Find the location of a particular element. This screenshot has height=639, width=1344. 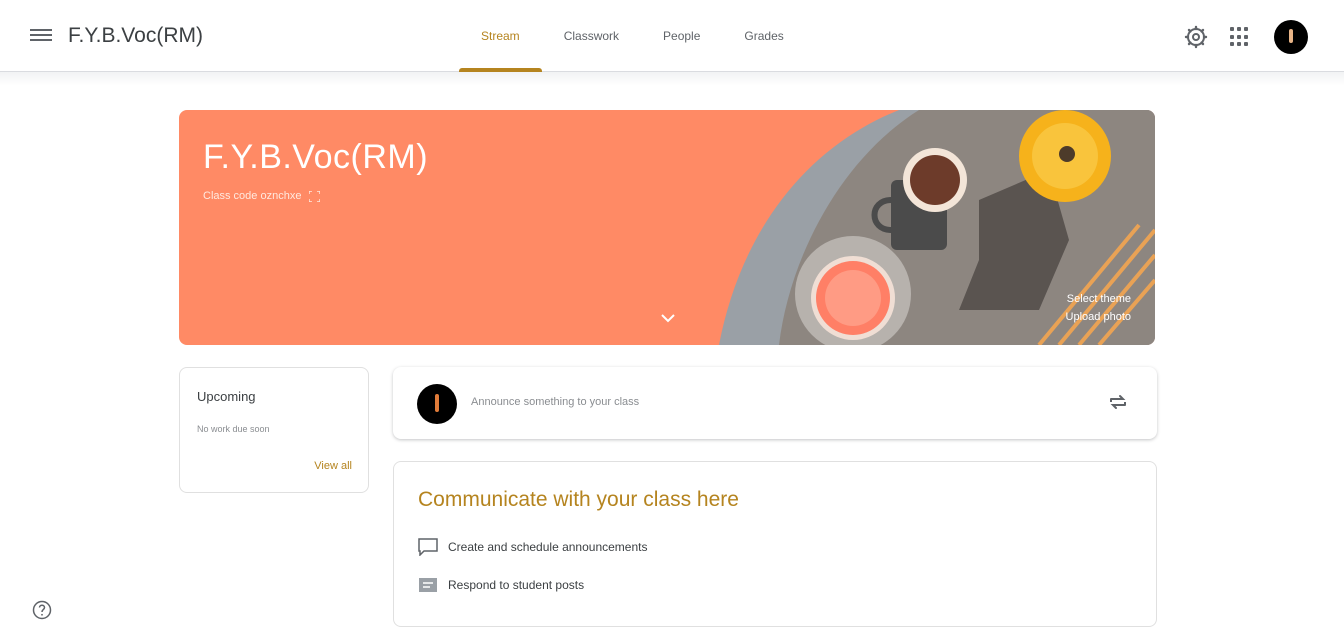

tab-bar: Stream Classwork People Grades is located at coordinates (632, 36).